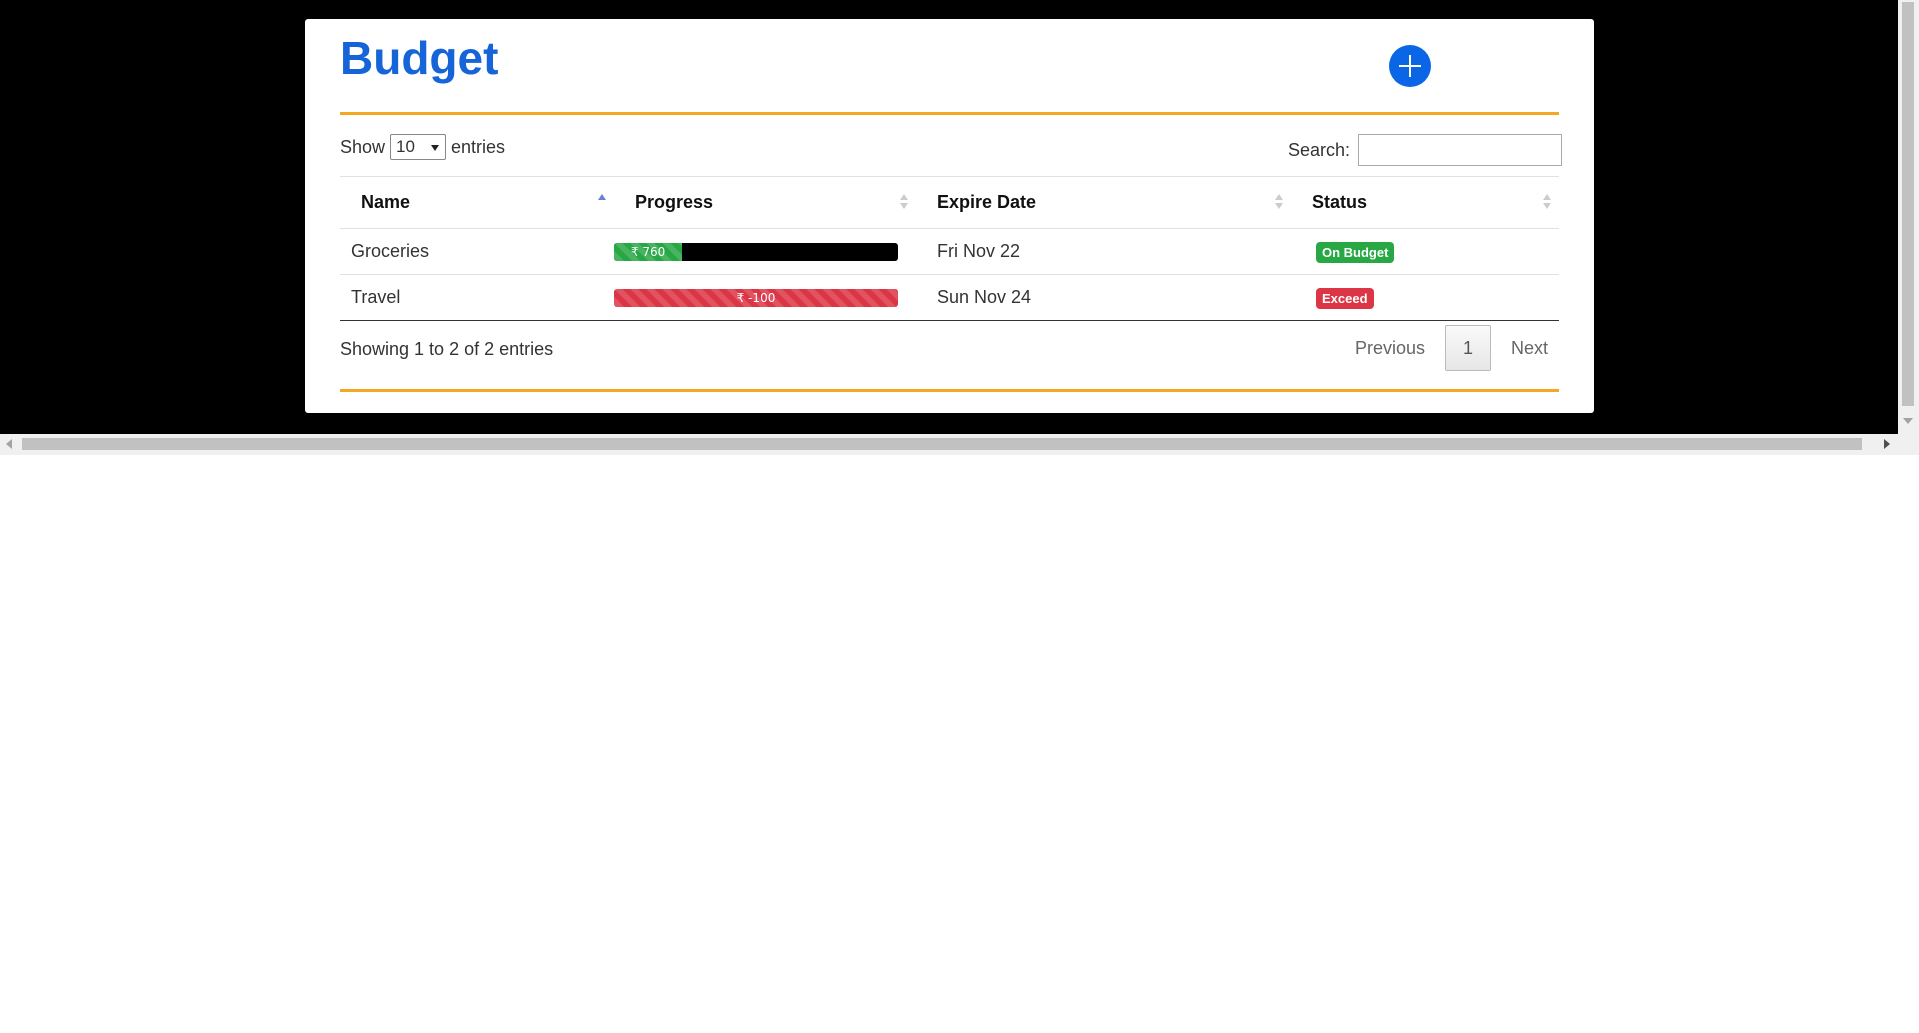 The height and width of the screenshot is (1033, 1919). What do you see at coordinates (949, 390) in the screenshot?
I see `footer-divider` at bounding box center [949, 390].